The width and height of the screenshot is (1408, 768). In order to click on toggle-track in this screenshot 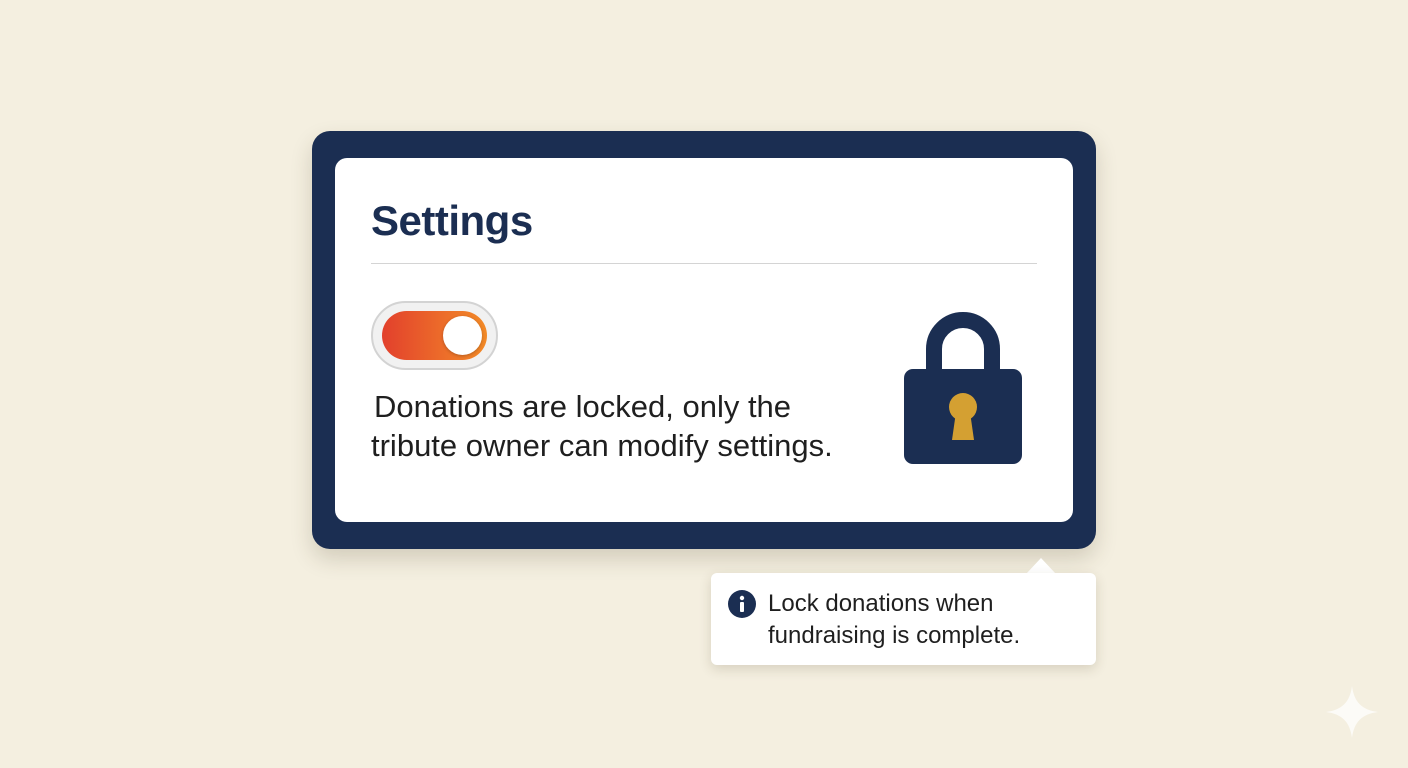, I will do `click(434, 335)`.